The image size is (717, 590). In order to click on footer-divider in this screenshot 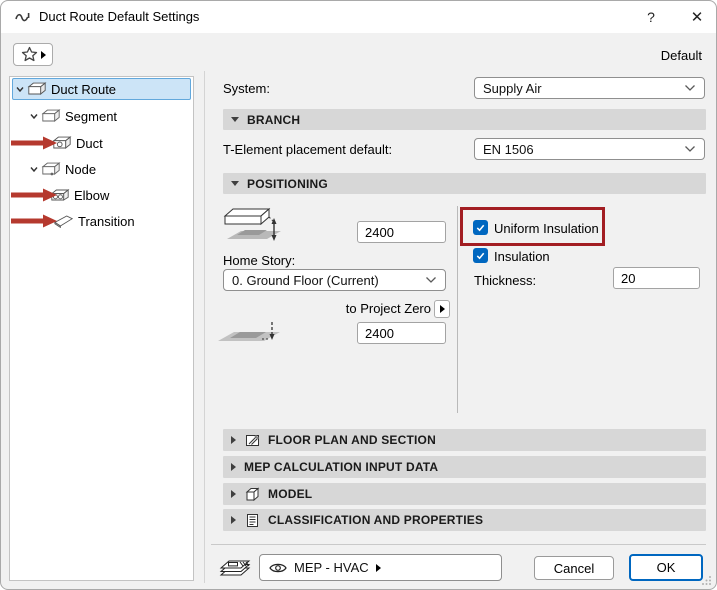, I will do `click(458, 544)`.